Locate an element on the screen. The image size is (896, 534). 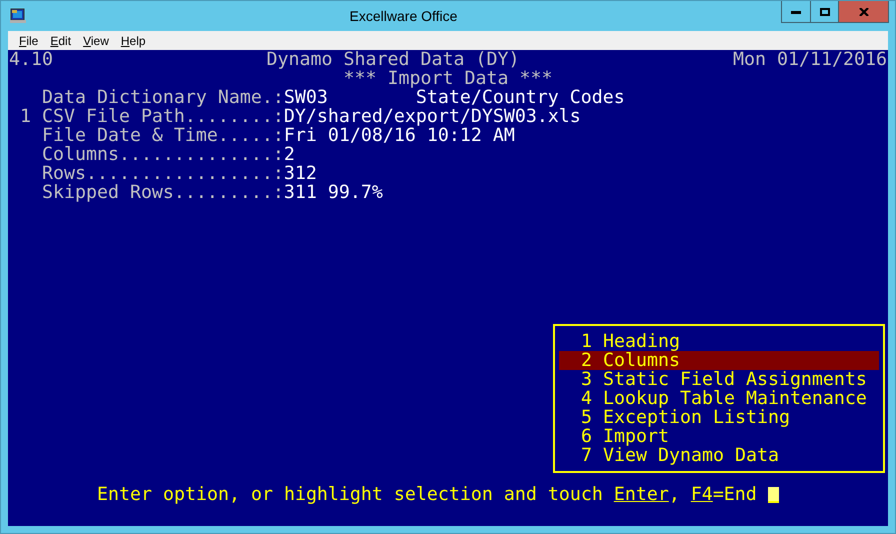
field-label: Columns..............: is located at coordinates (163, 154).